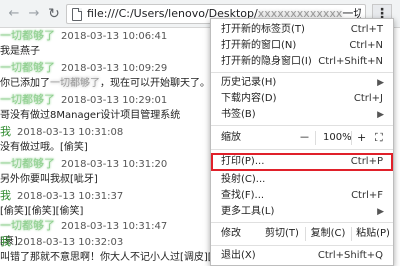 The width and height of the screenshot is (400, 266). Describe the element at coordinates (328, 234) in the screenshot. I see `copy-button: 复制(C)` at that location.